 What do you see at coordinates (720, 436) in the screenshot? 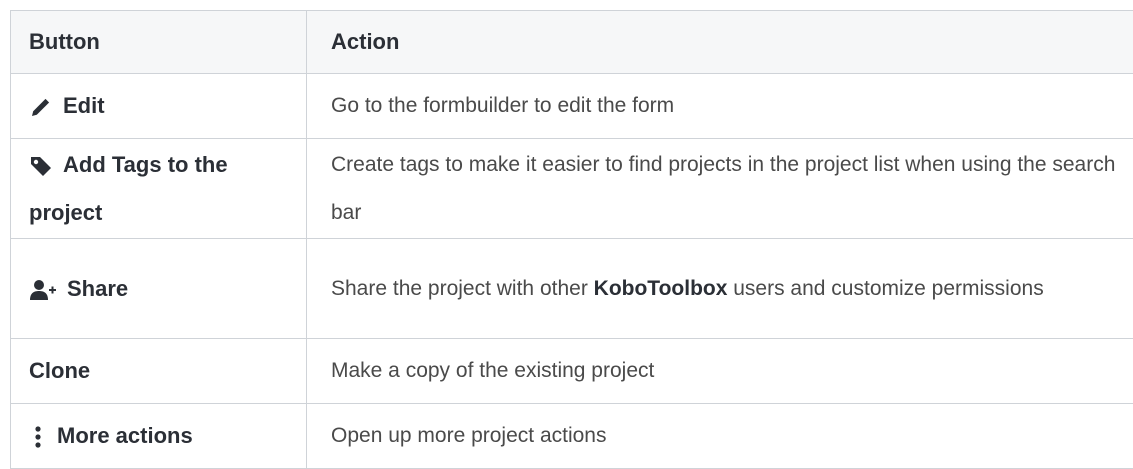
I see `action-cell: Open up more project actions` at bounding box center [720, 436].